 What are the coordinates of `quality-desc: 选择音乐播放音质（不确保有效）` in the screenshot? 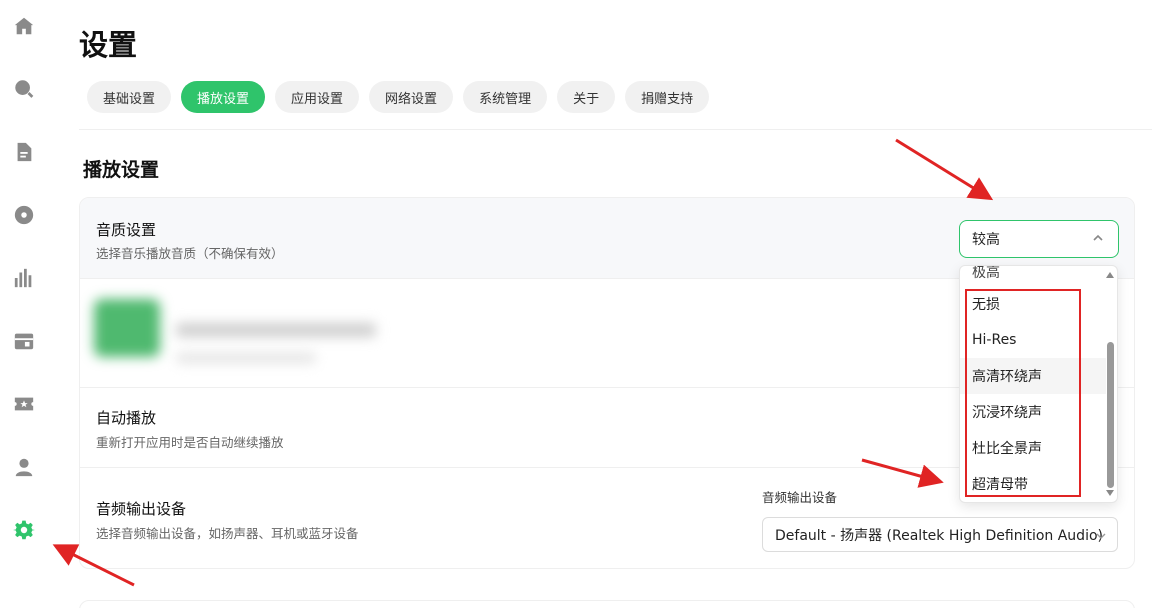 It's located at (190, 253).